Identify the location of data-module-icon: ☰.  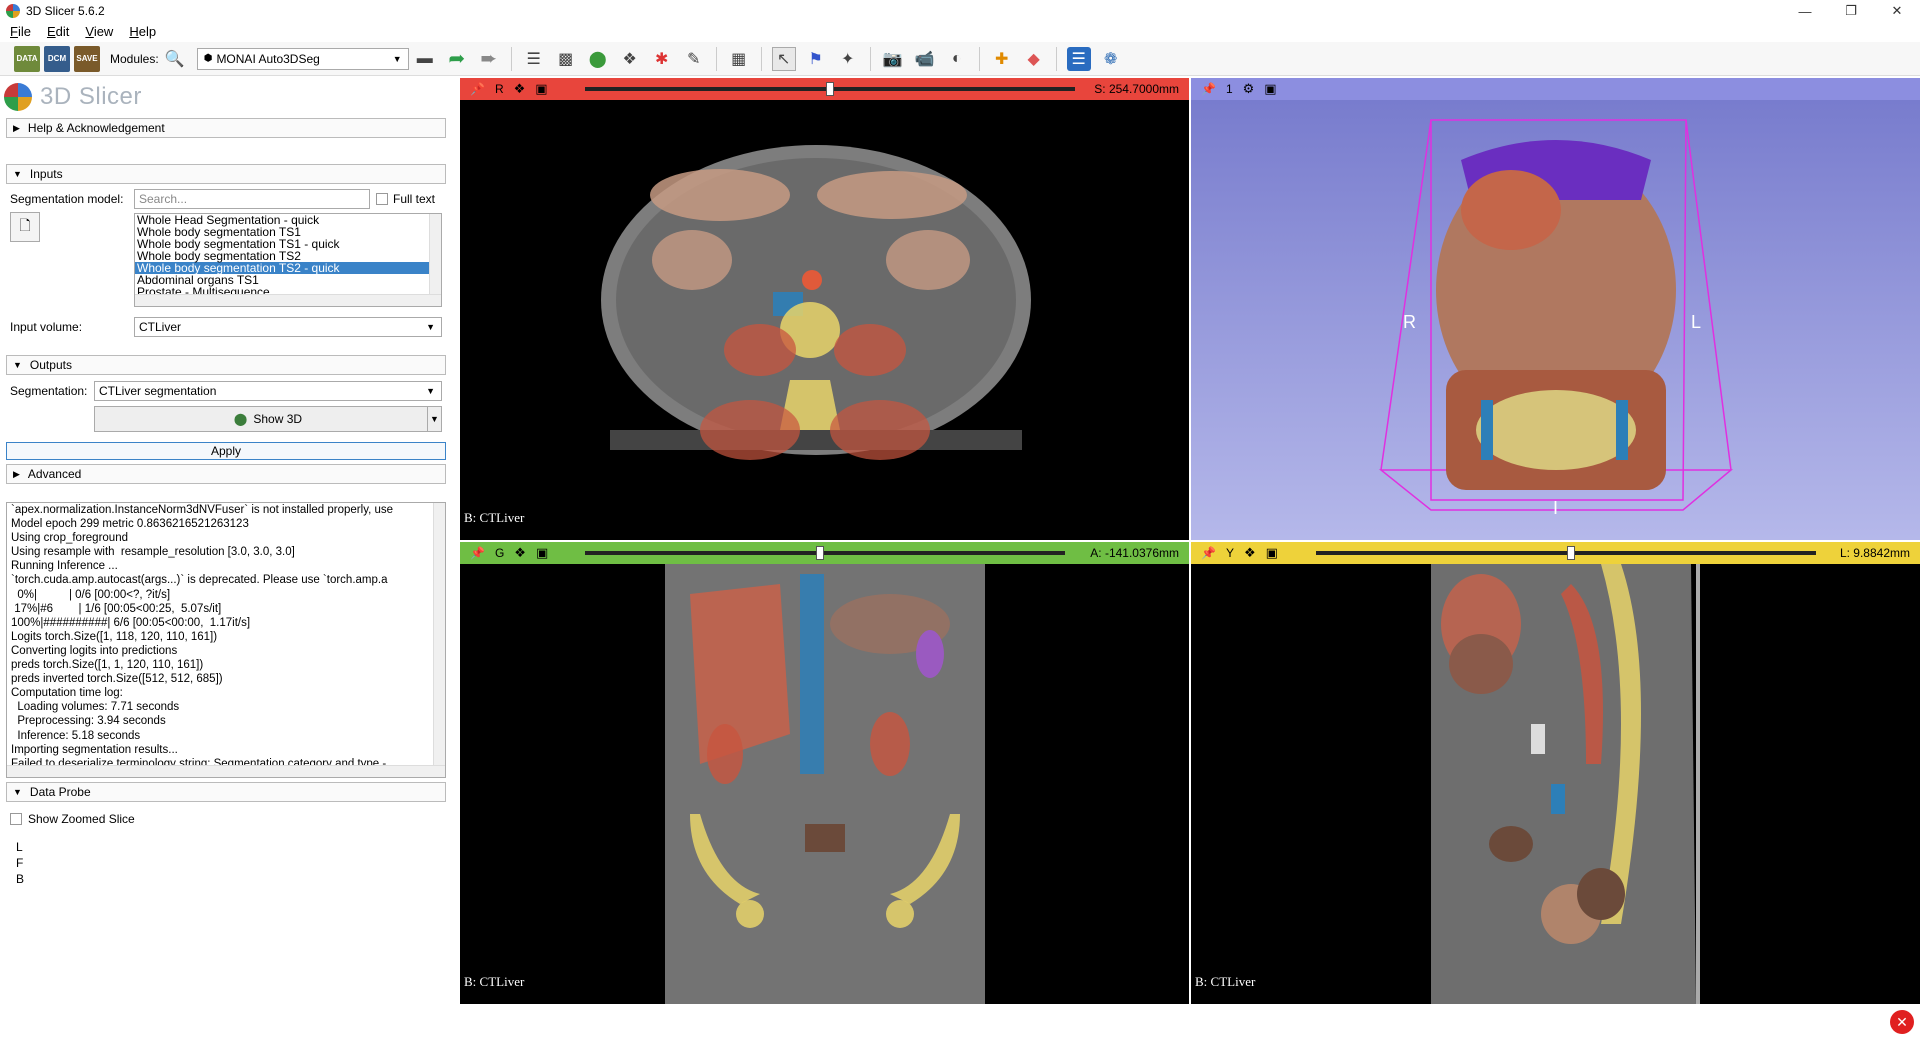
(534, 59).